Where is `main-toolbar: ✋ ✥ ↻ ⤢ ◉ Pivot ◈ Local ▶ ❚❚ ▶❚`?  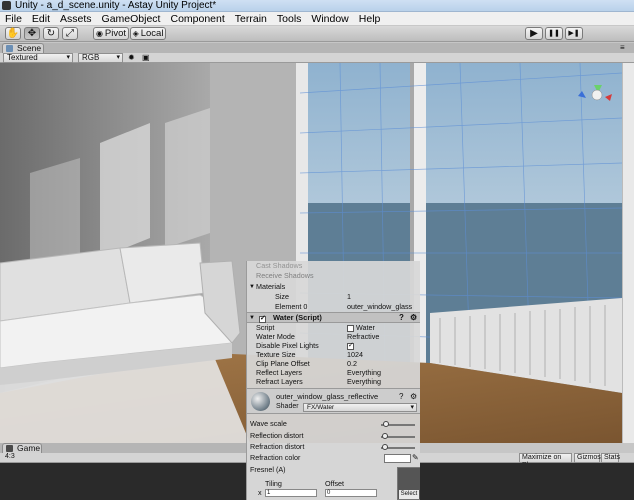 main-toolbar: ✋ ✥ ↻ ⤢ ◉ Pivot ◈ Local ▶ ❚❚ ▶❚ is located at coordinates (317, 34).